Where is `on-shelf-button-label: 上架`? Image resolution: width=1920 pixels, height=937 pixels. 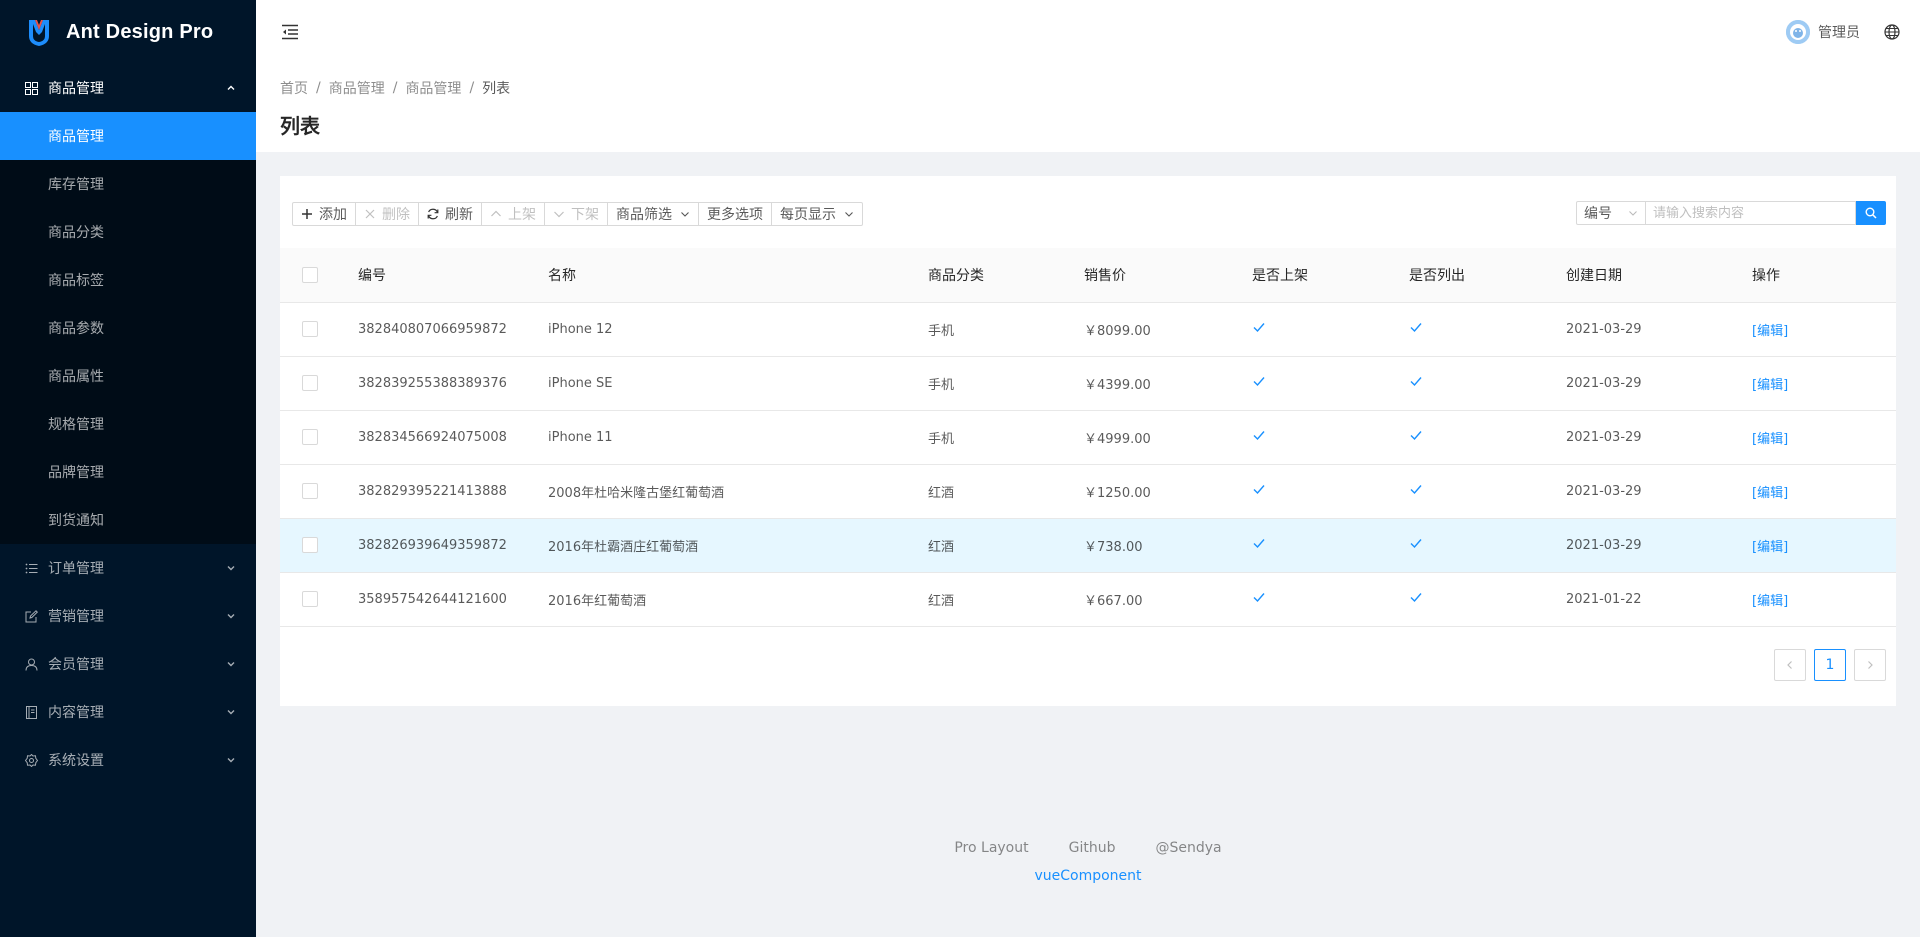 on-shelf-button-label: 上架 is located at coordinates (522, 215).